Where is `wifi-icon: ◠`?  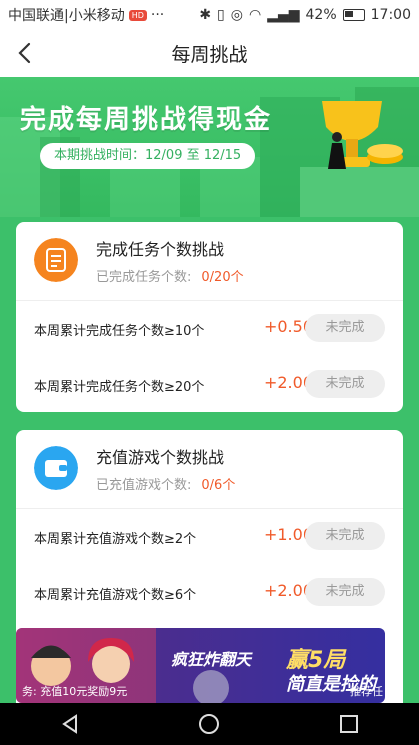 wifi-icon: ◠ is located at coordinates (255, 15).